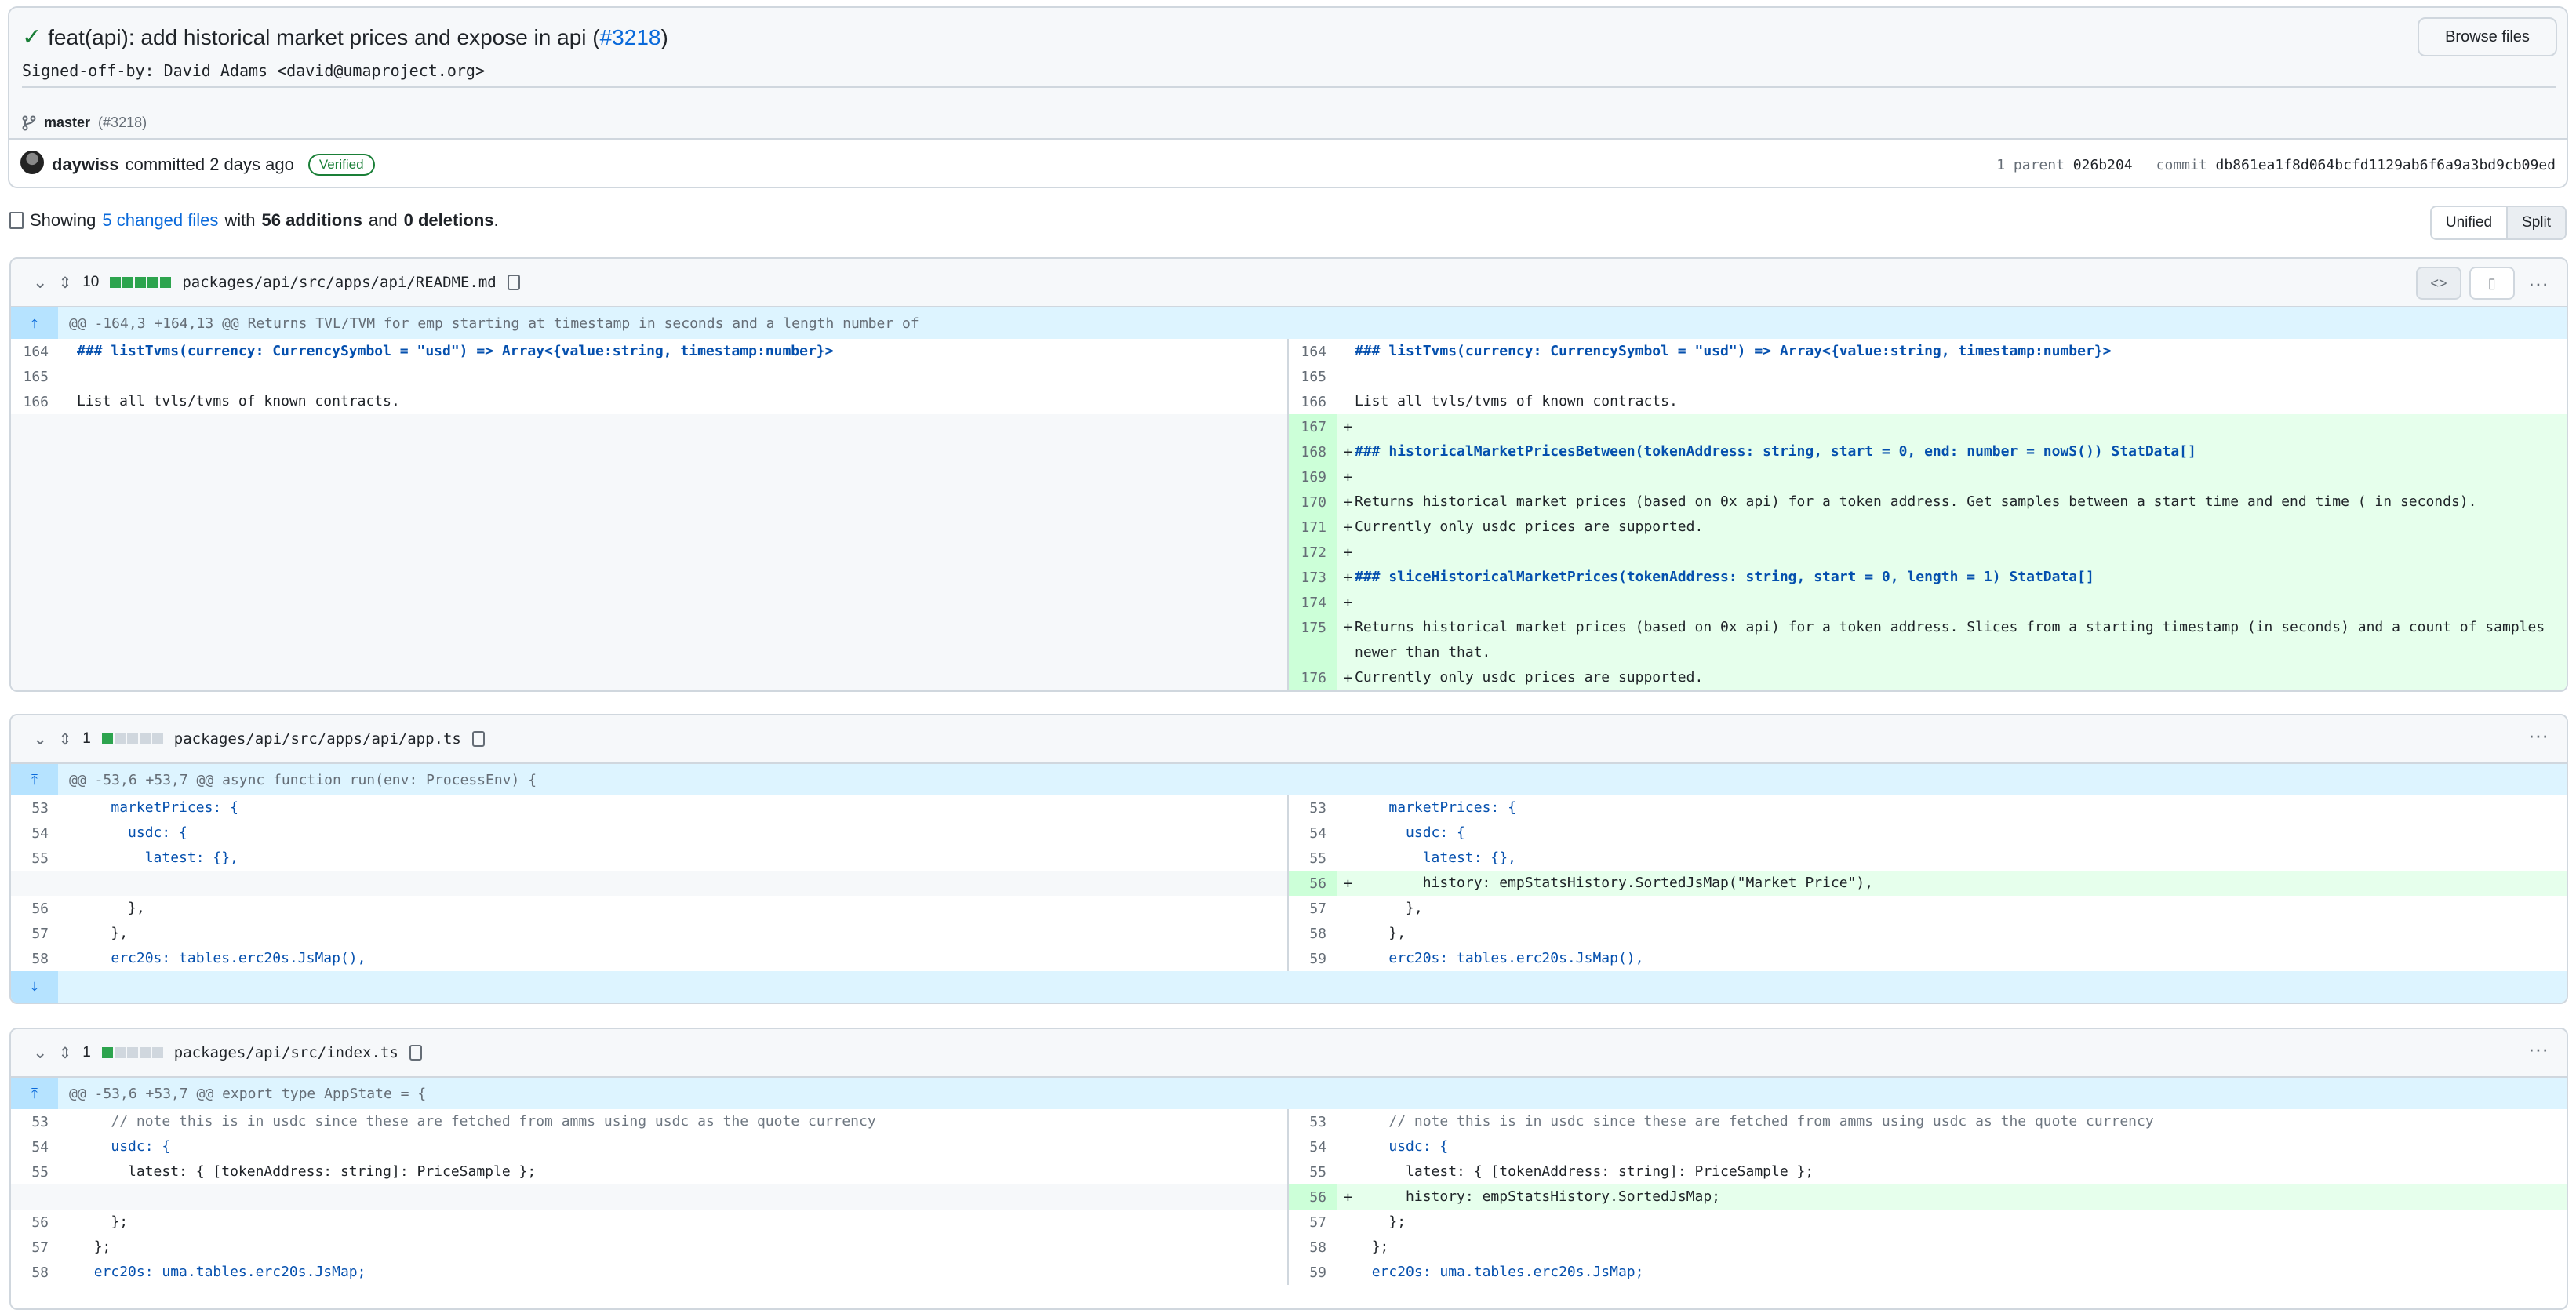 The height and width of the screenshot is (1310, 2576). Describe the element at coordinates (1289, 1053) in the screenshot. I see `file-header: ⌄ ⇕ 1 packages/api/src/index.ts ···` at that location.